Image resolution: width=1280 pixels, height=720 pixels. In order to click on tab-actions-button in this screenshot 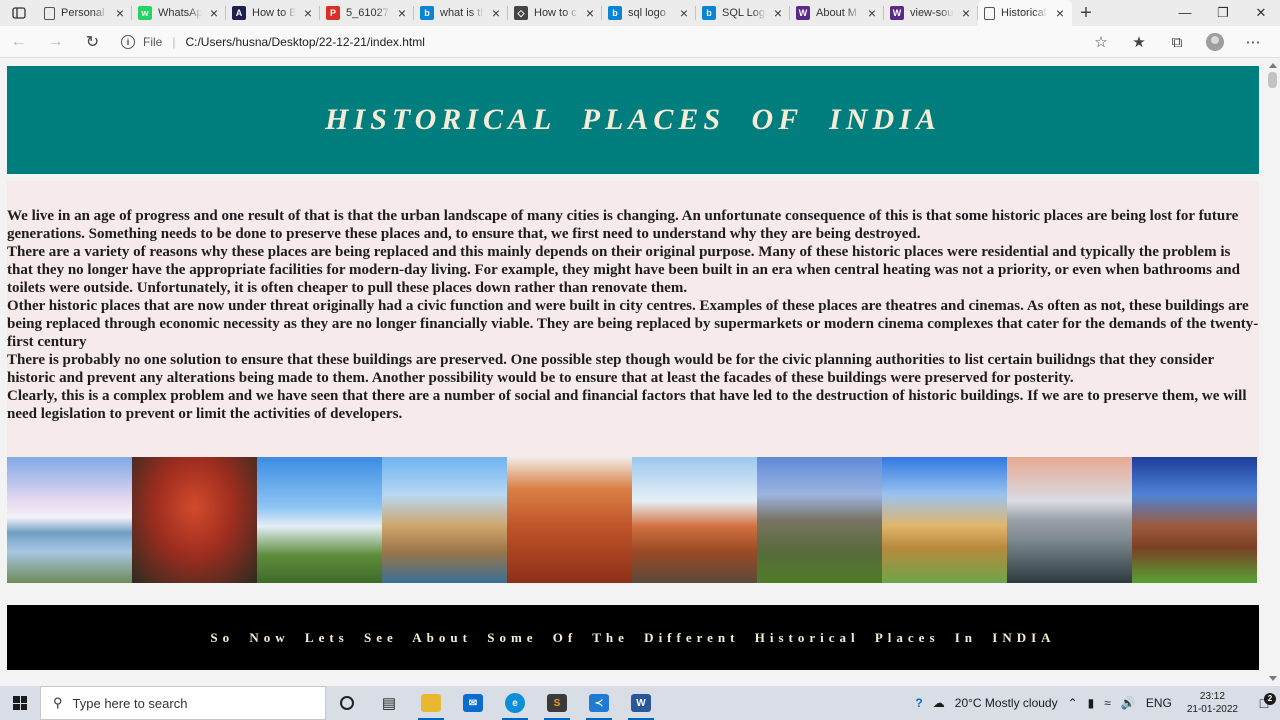, I will do `click(19, 13)`.